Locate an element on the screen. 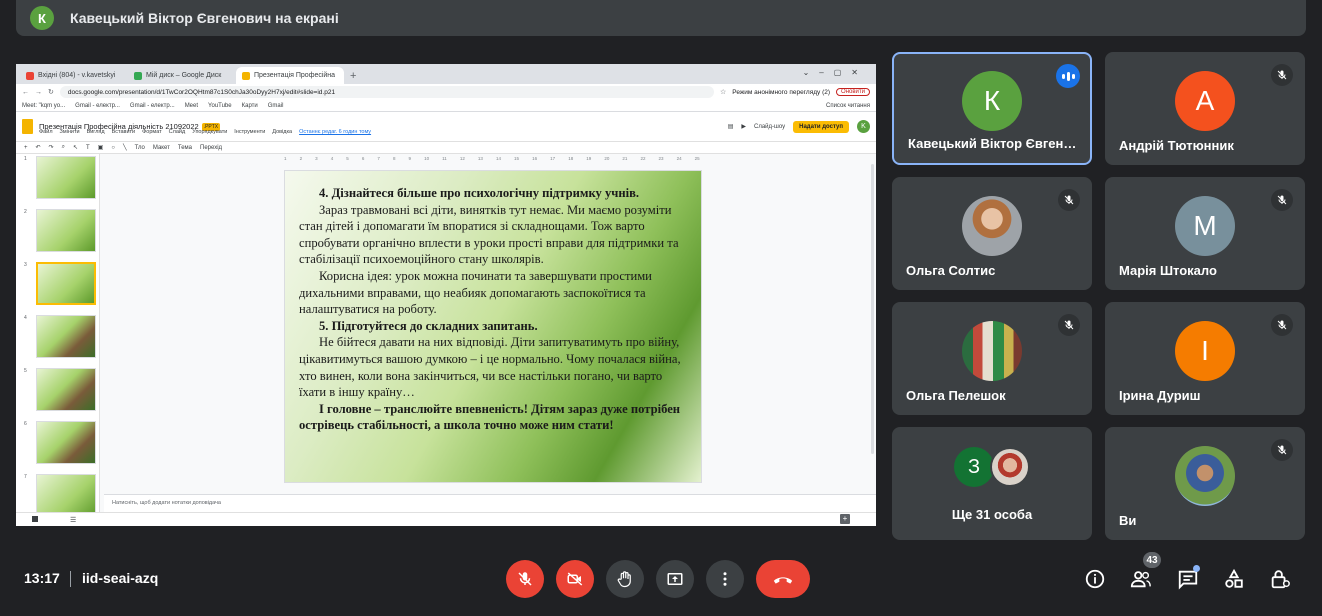 The width and height of the screenshot is (1322, 616). people-button is located at coordinates (1141, 579).